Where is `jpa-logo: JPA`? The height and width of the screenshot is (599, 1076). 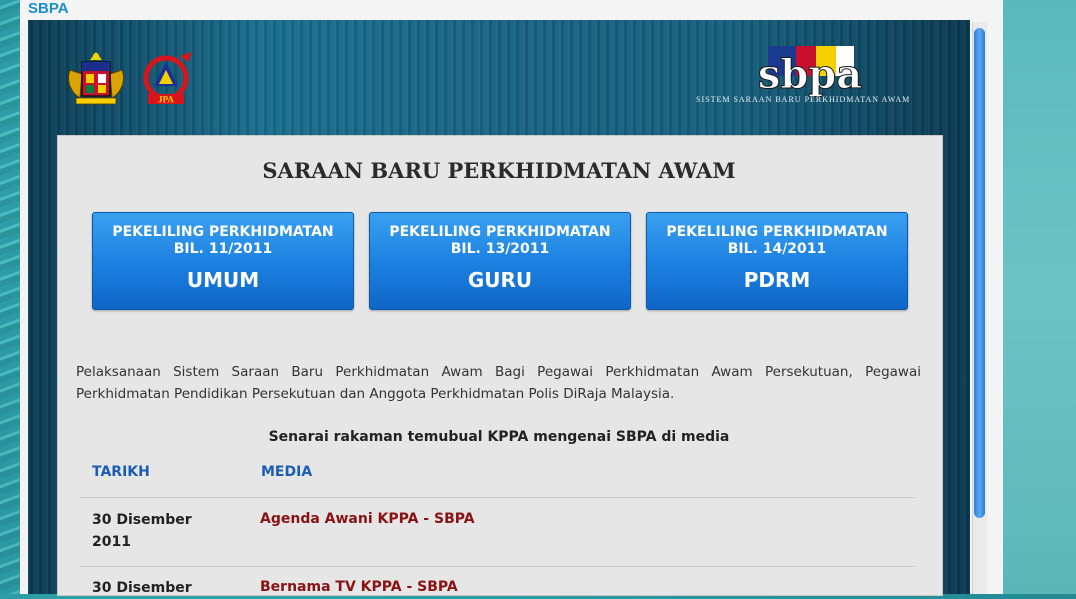
jpa-logo: JPA is located at coordinates (167, 78).